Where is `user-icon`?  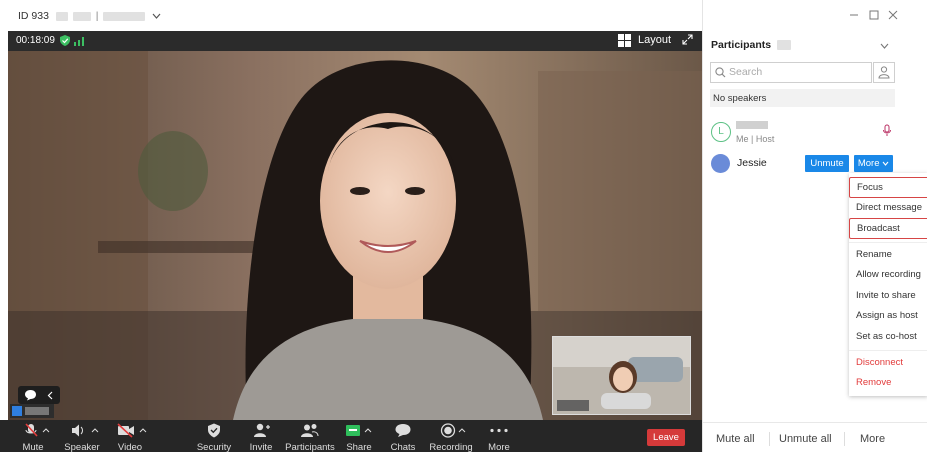 user-icon is located at coordinates (17, 411).